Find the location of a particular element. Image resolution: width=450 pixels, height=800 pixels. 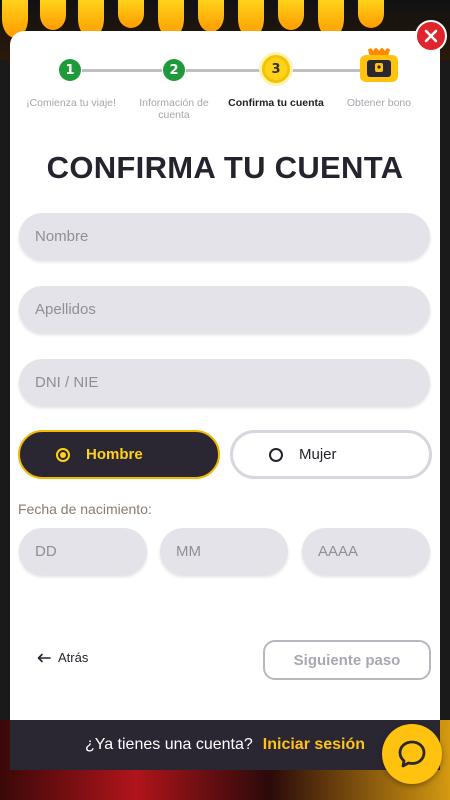

step-number: 1 is located at coordinates (70, 70).